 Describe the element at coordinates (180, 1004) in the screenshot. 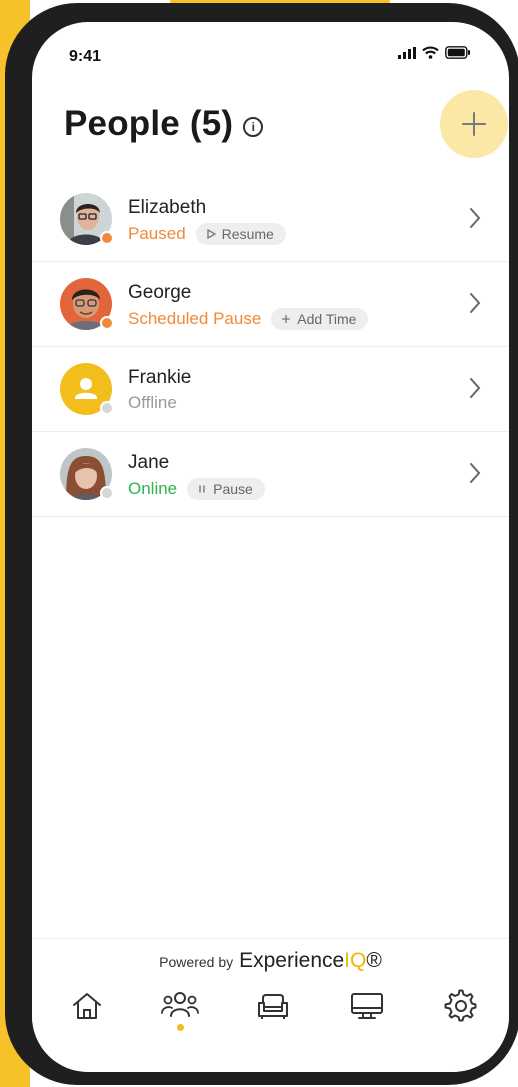

I see `people-icon` at that location.